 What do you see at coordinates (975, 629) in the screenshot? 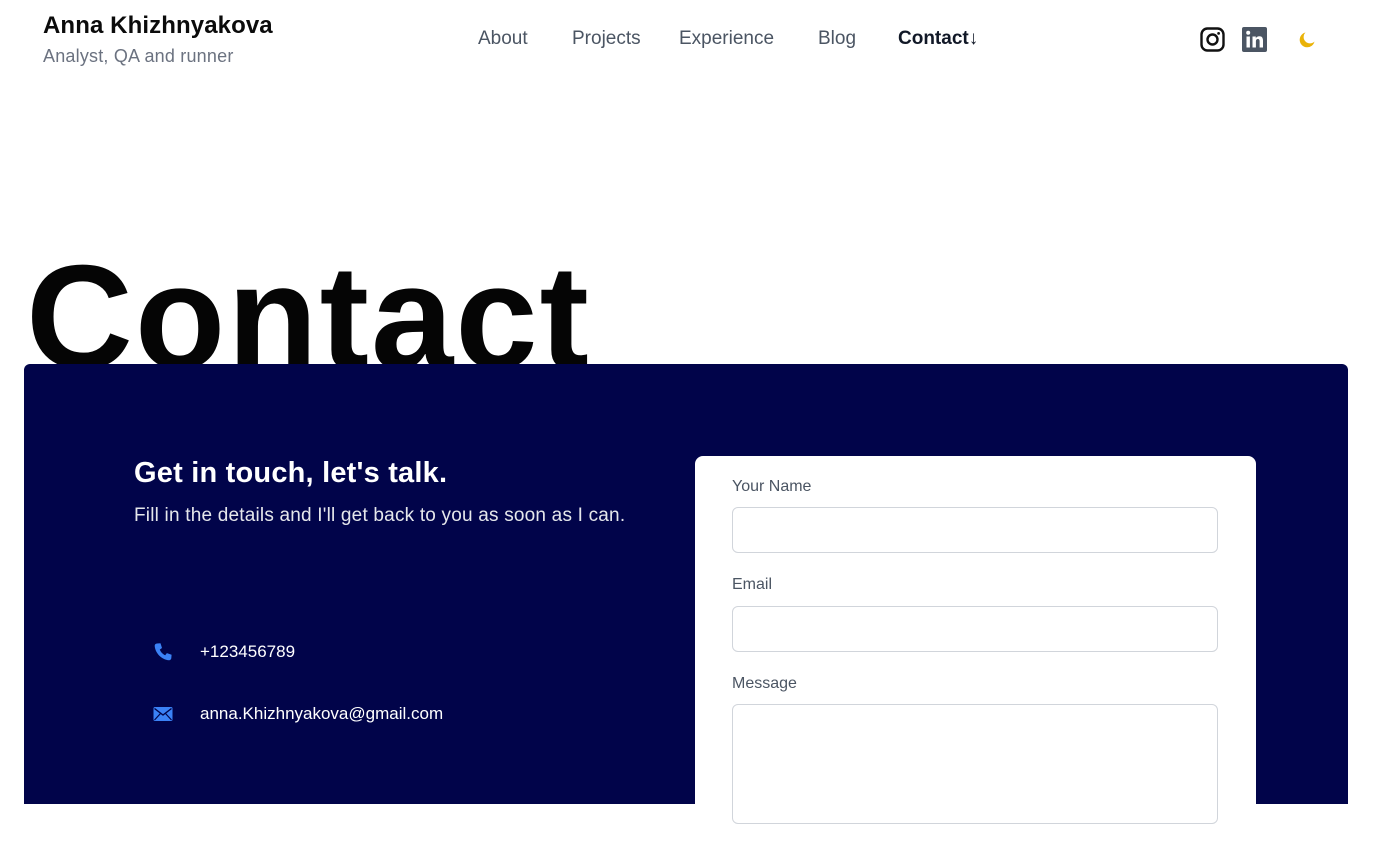
I see `email-field` at bounding box center [975, 629].